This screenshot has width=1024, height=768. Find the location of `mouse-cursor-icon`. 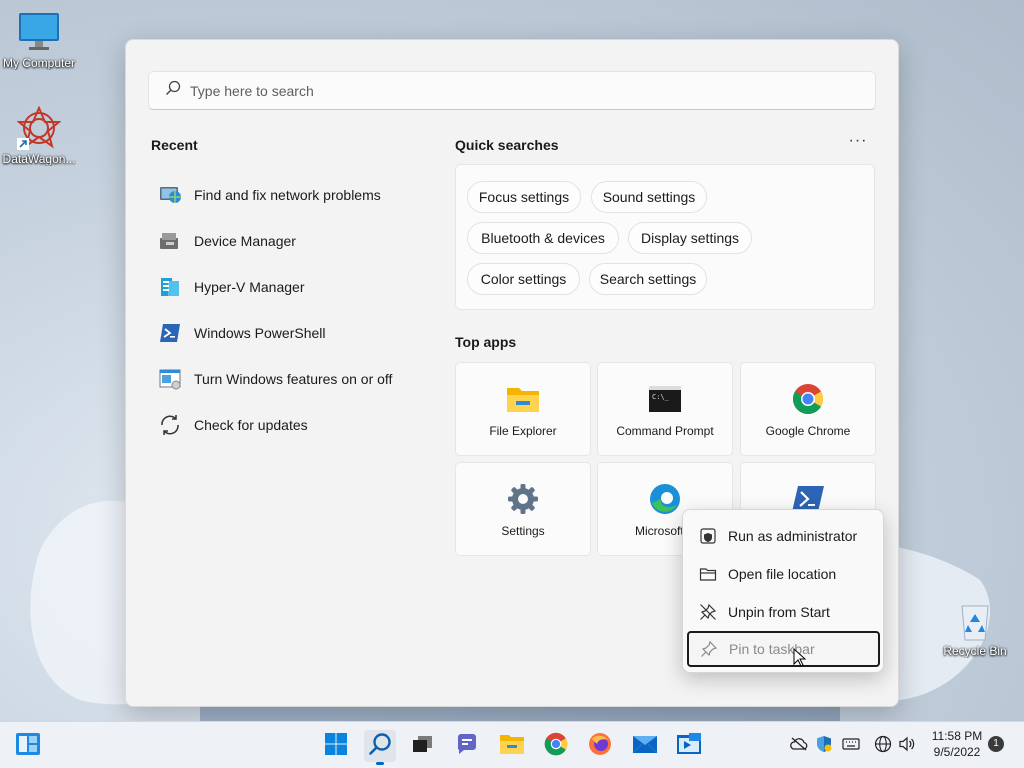

mouse-cursor-icon is located at coordinates (800, 657).